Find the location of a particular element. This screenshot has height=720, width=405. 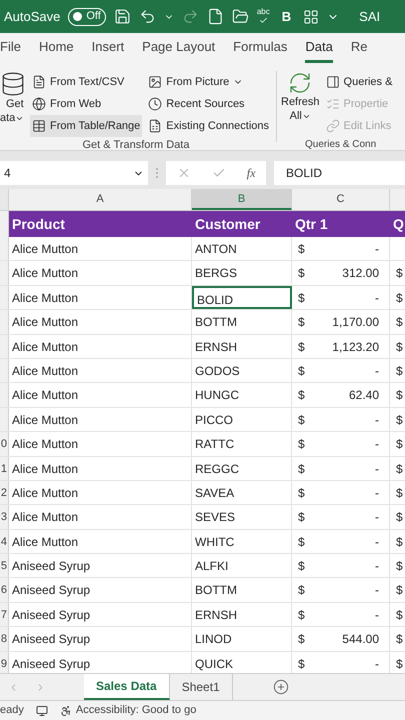

form-icon is located at coordinates (311, 16).